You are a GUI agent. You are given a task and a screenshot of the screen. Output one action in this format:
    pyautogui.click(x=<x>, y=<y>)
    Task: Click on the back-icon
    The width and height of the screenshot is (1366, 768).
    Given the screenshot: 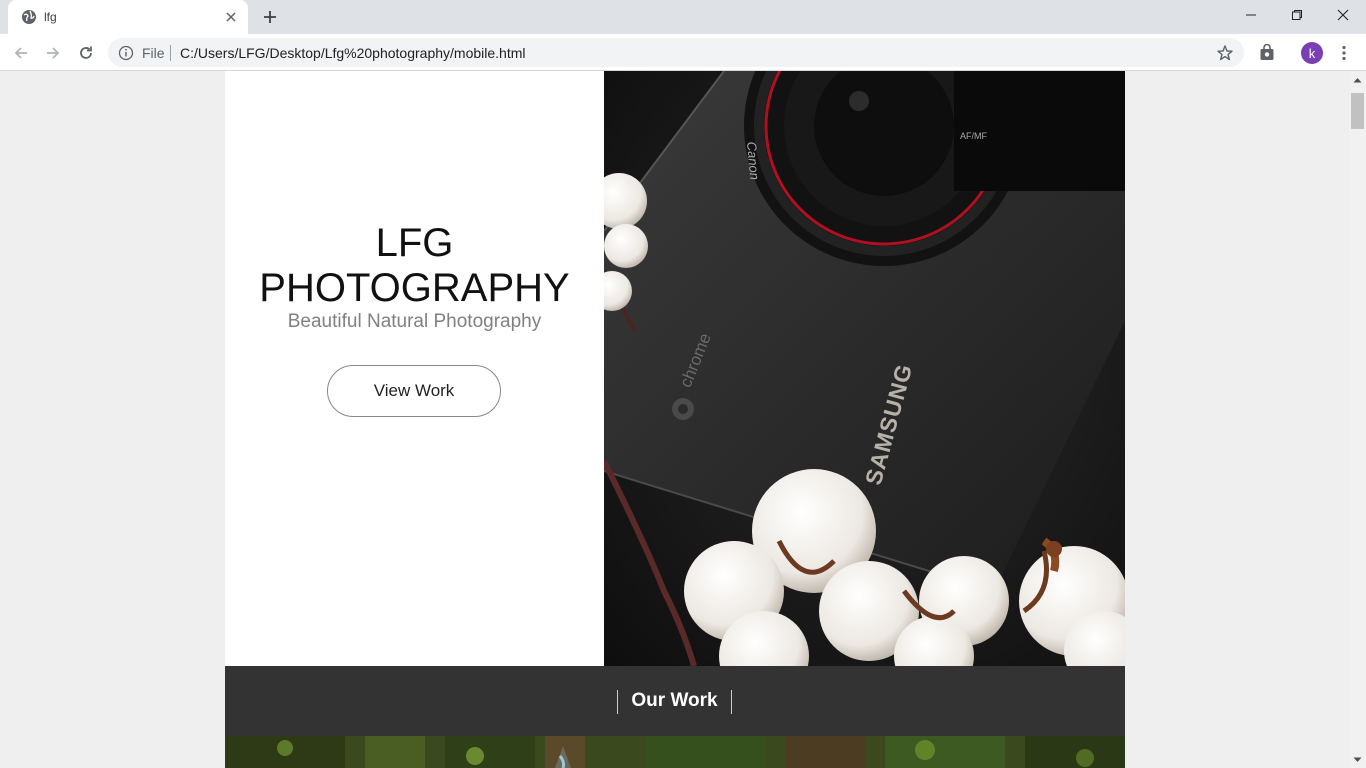 What is the action you would take?
    pyautogui.click(x=21, y=53)
    